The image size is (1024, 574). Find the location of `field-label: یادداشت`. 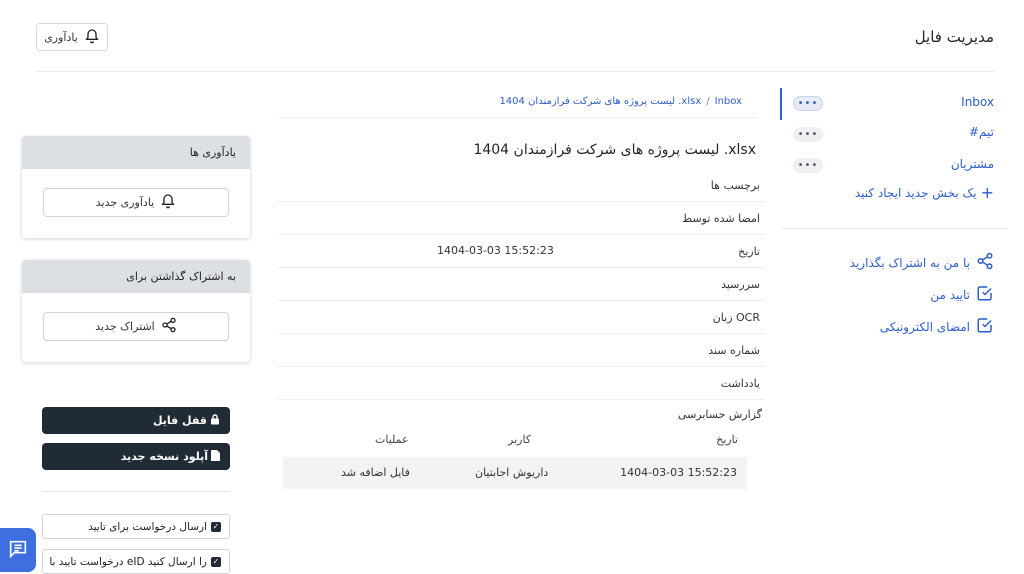

field-label: یادداشت is located at coordinates (740, 383).